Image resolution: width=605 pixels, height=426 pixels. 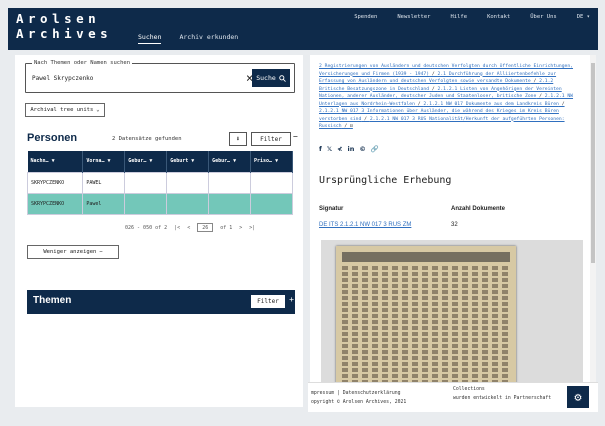 What do you see at coordinates (375, 149) in the screenshot?
I see `link-icon: 🔗` at bounding box center [375, 149].